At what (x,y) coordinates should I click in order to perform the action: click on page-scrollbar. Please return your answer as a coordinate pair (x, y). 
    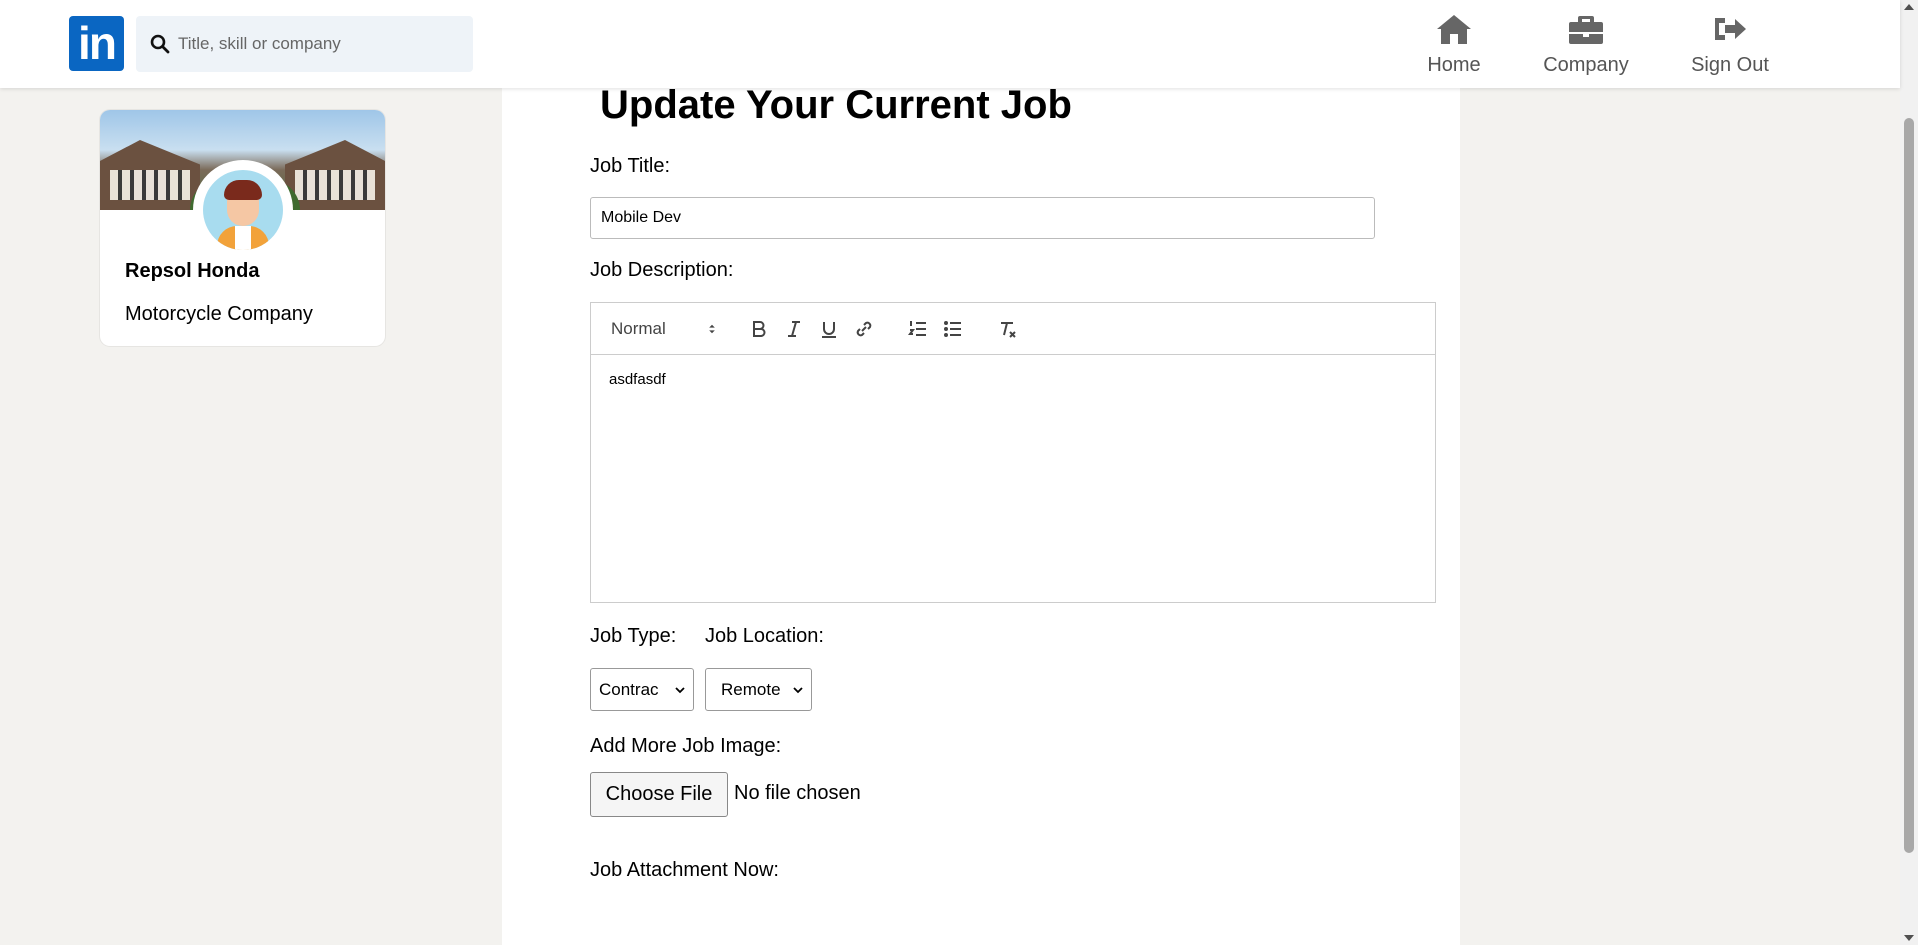
    Looking at the image, I should click on (1909, 472).